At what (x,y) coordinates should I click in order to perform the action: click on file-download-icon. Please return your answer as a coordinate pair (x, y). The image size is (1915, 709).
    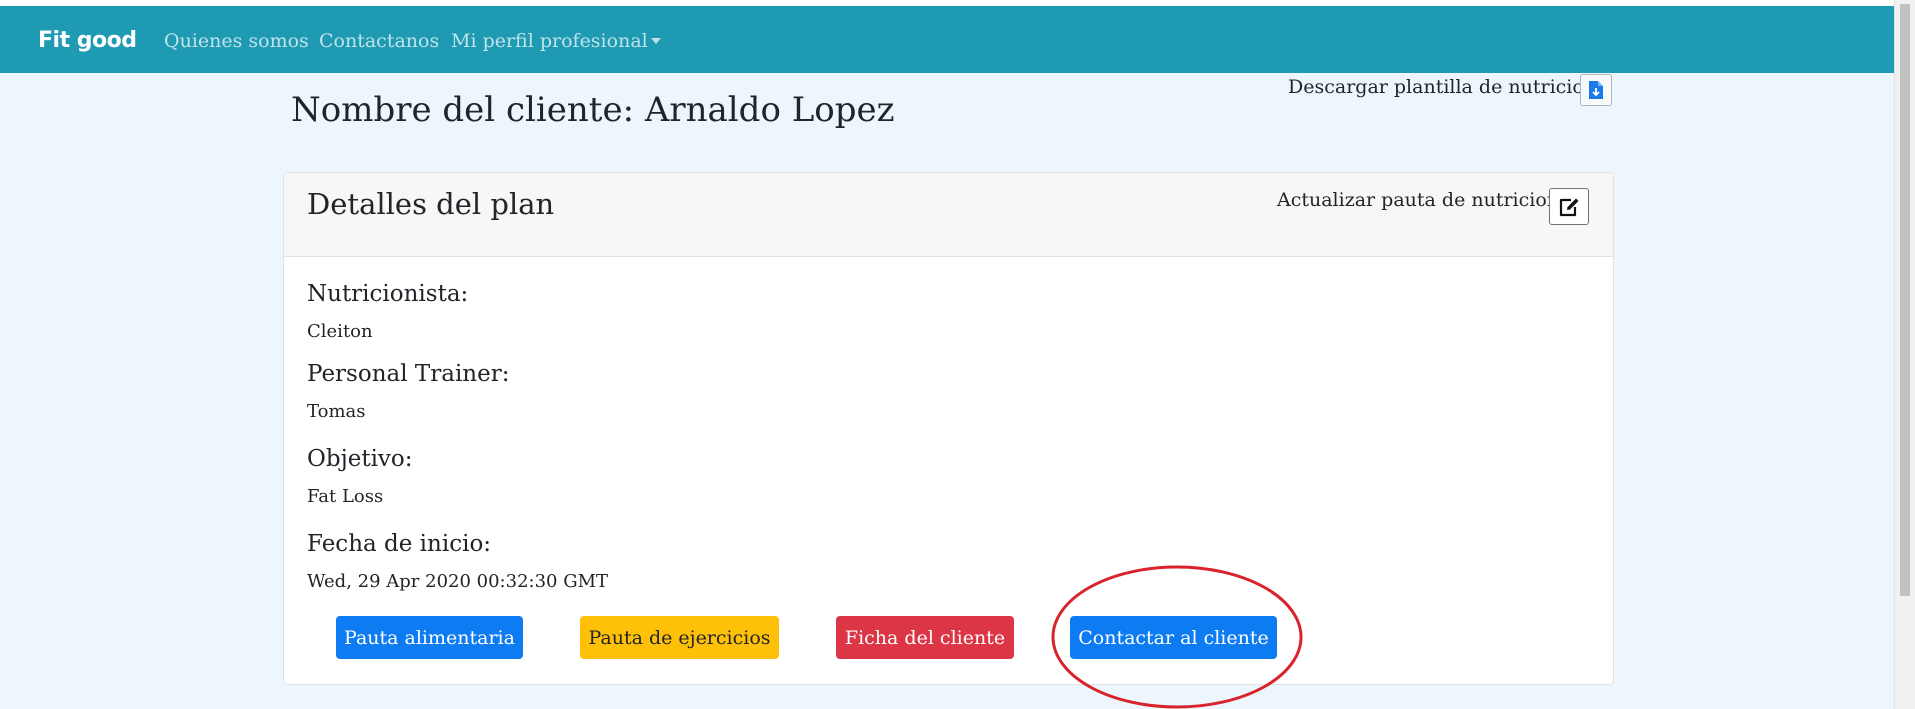
    Looking at the image, I should click on (1596, 90).